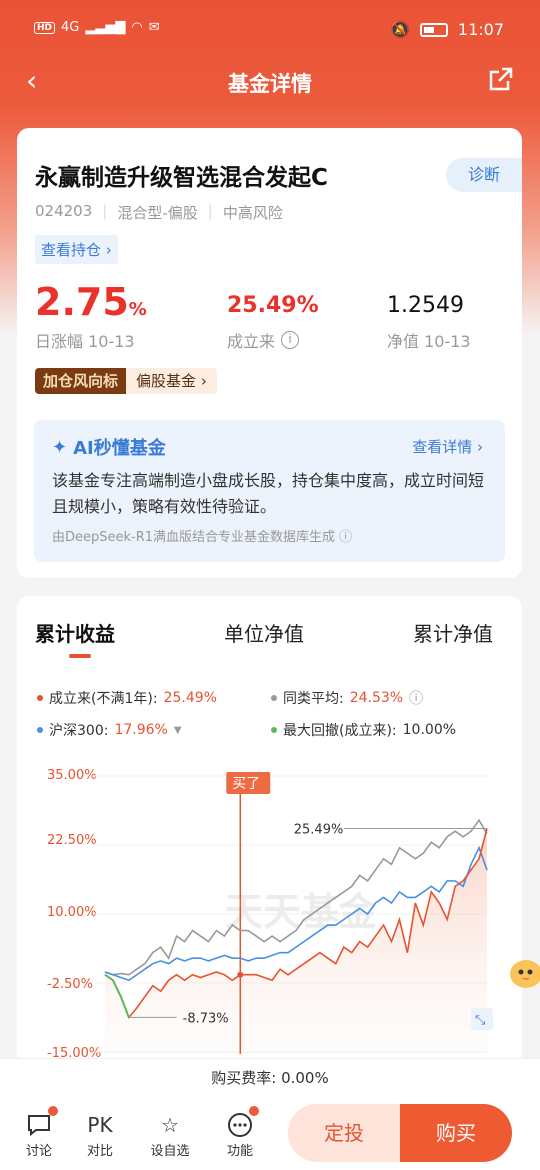  What do you see at coordinates (81, 381) in the screenshot?
I see `trend-tag: 加仓风向标` at bounding box center [81, 381].